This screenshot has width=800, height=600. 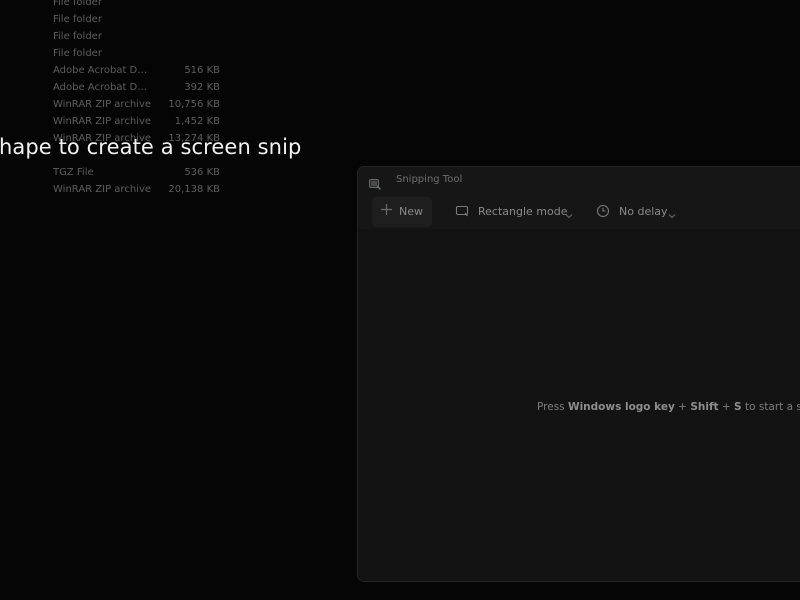 I want to click on hint-suffix: to start a snip., so click(x=772, y=407).